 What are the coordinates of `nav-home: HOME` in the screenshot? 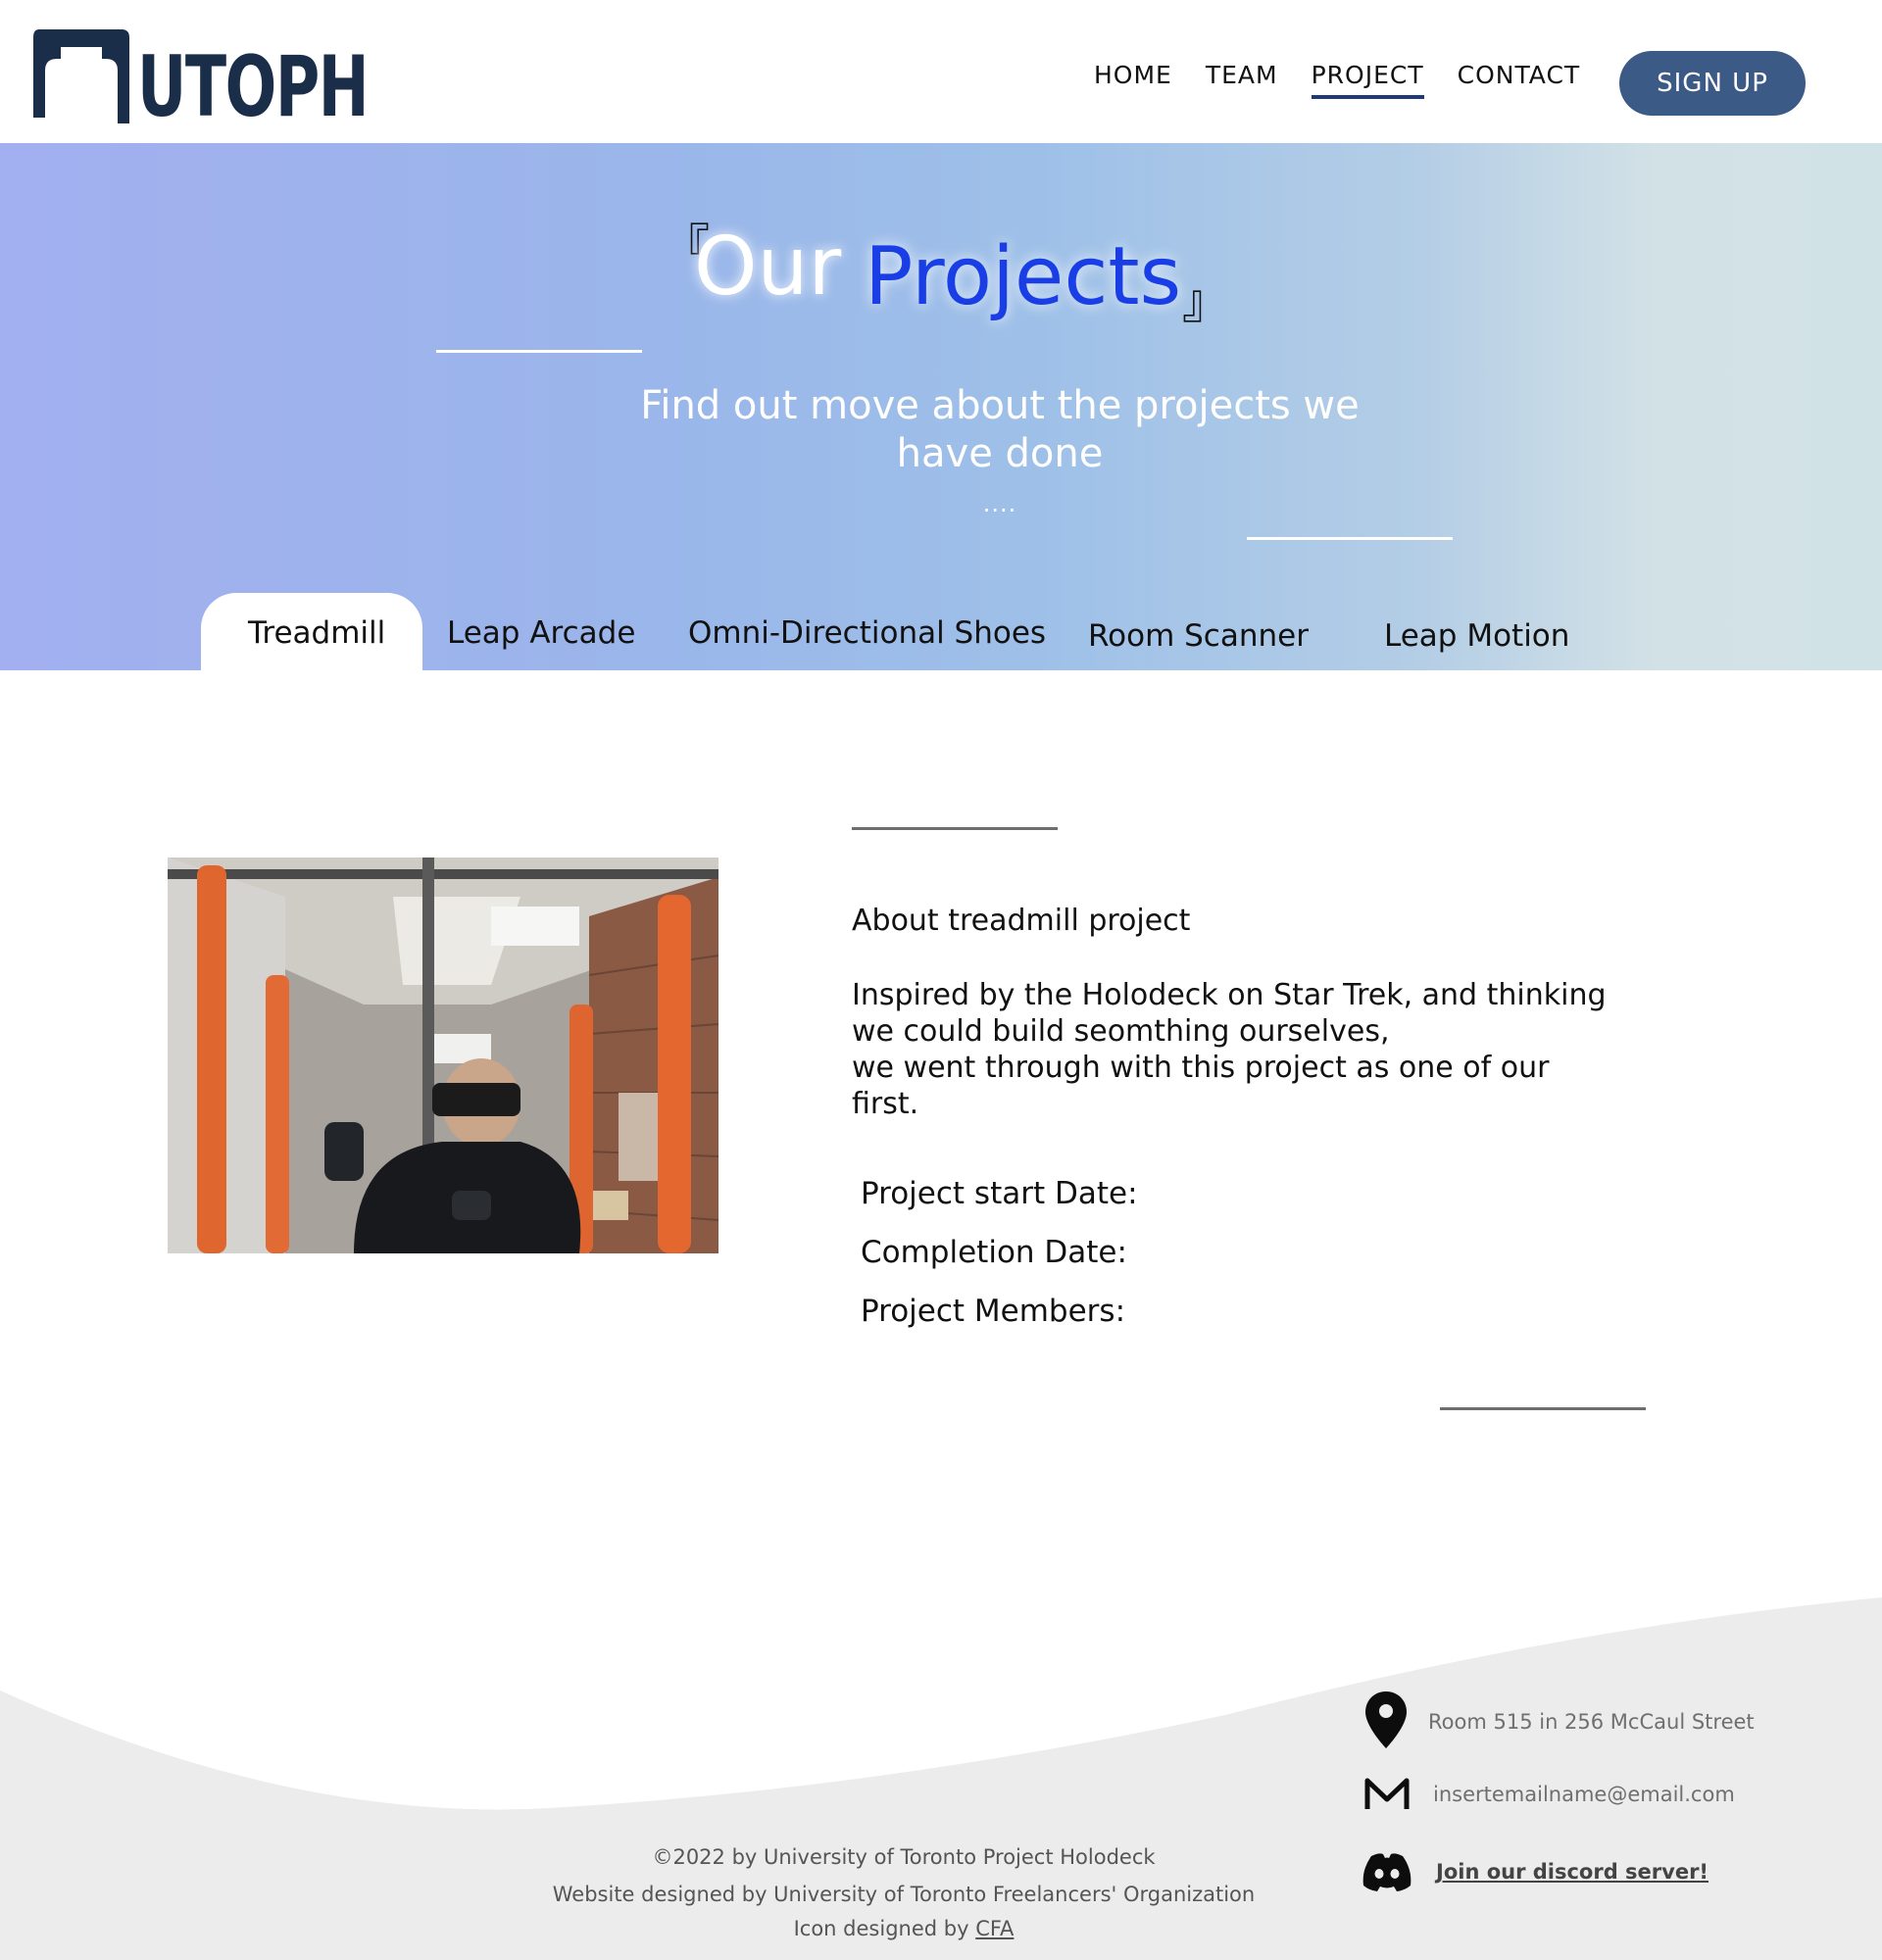 It's located at (1133, 80).